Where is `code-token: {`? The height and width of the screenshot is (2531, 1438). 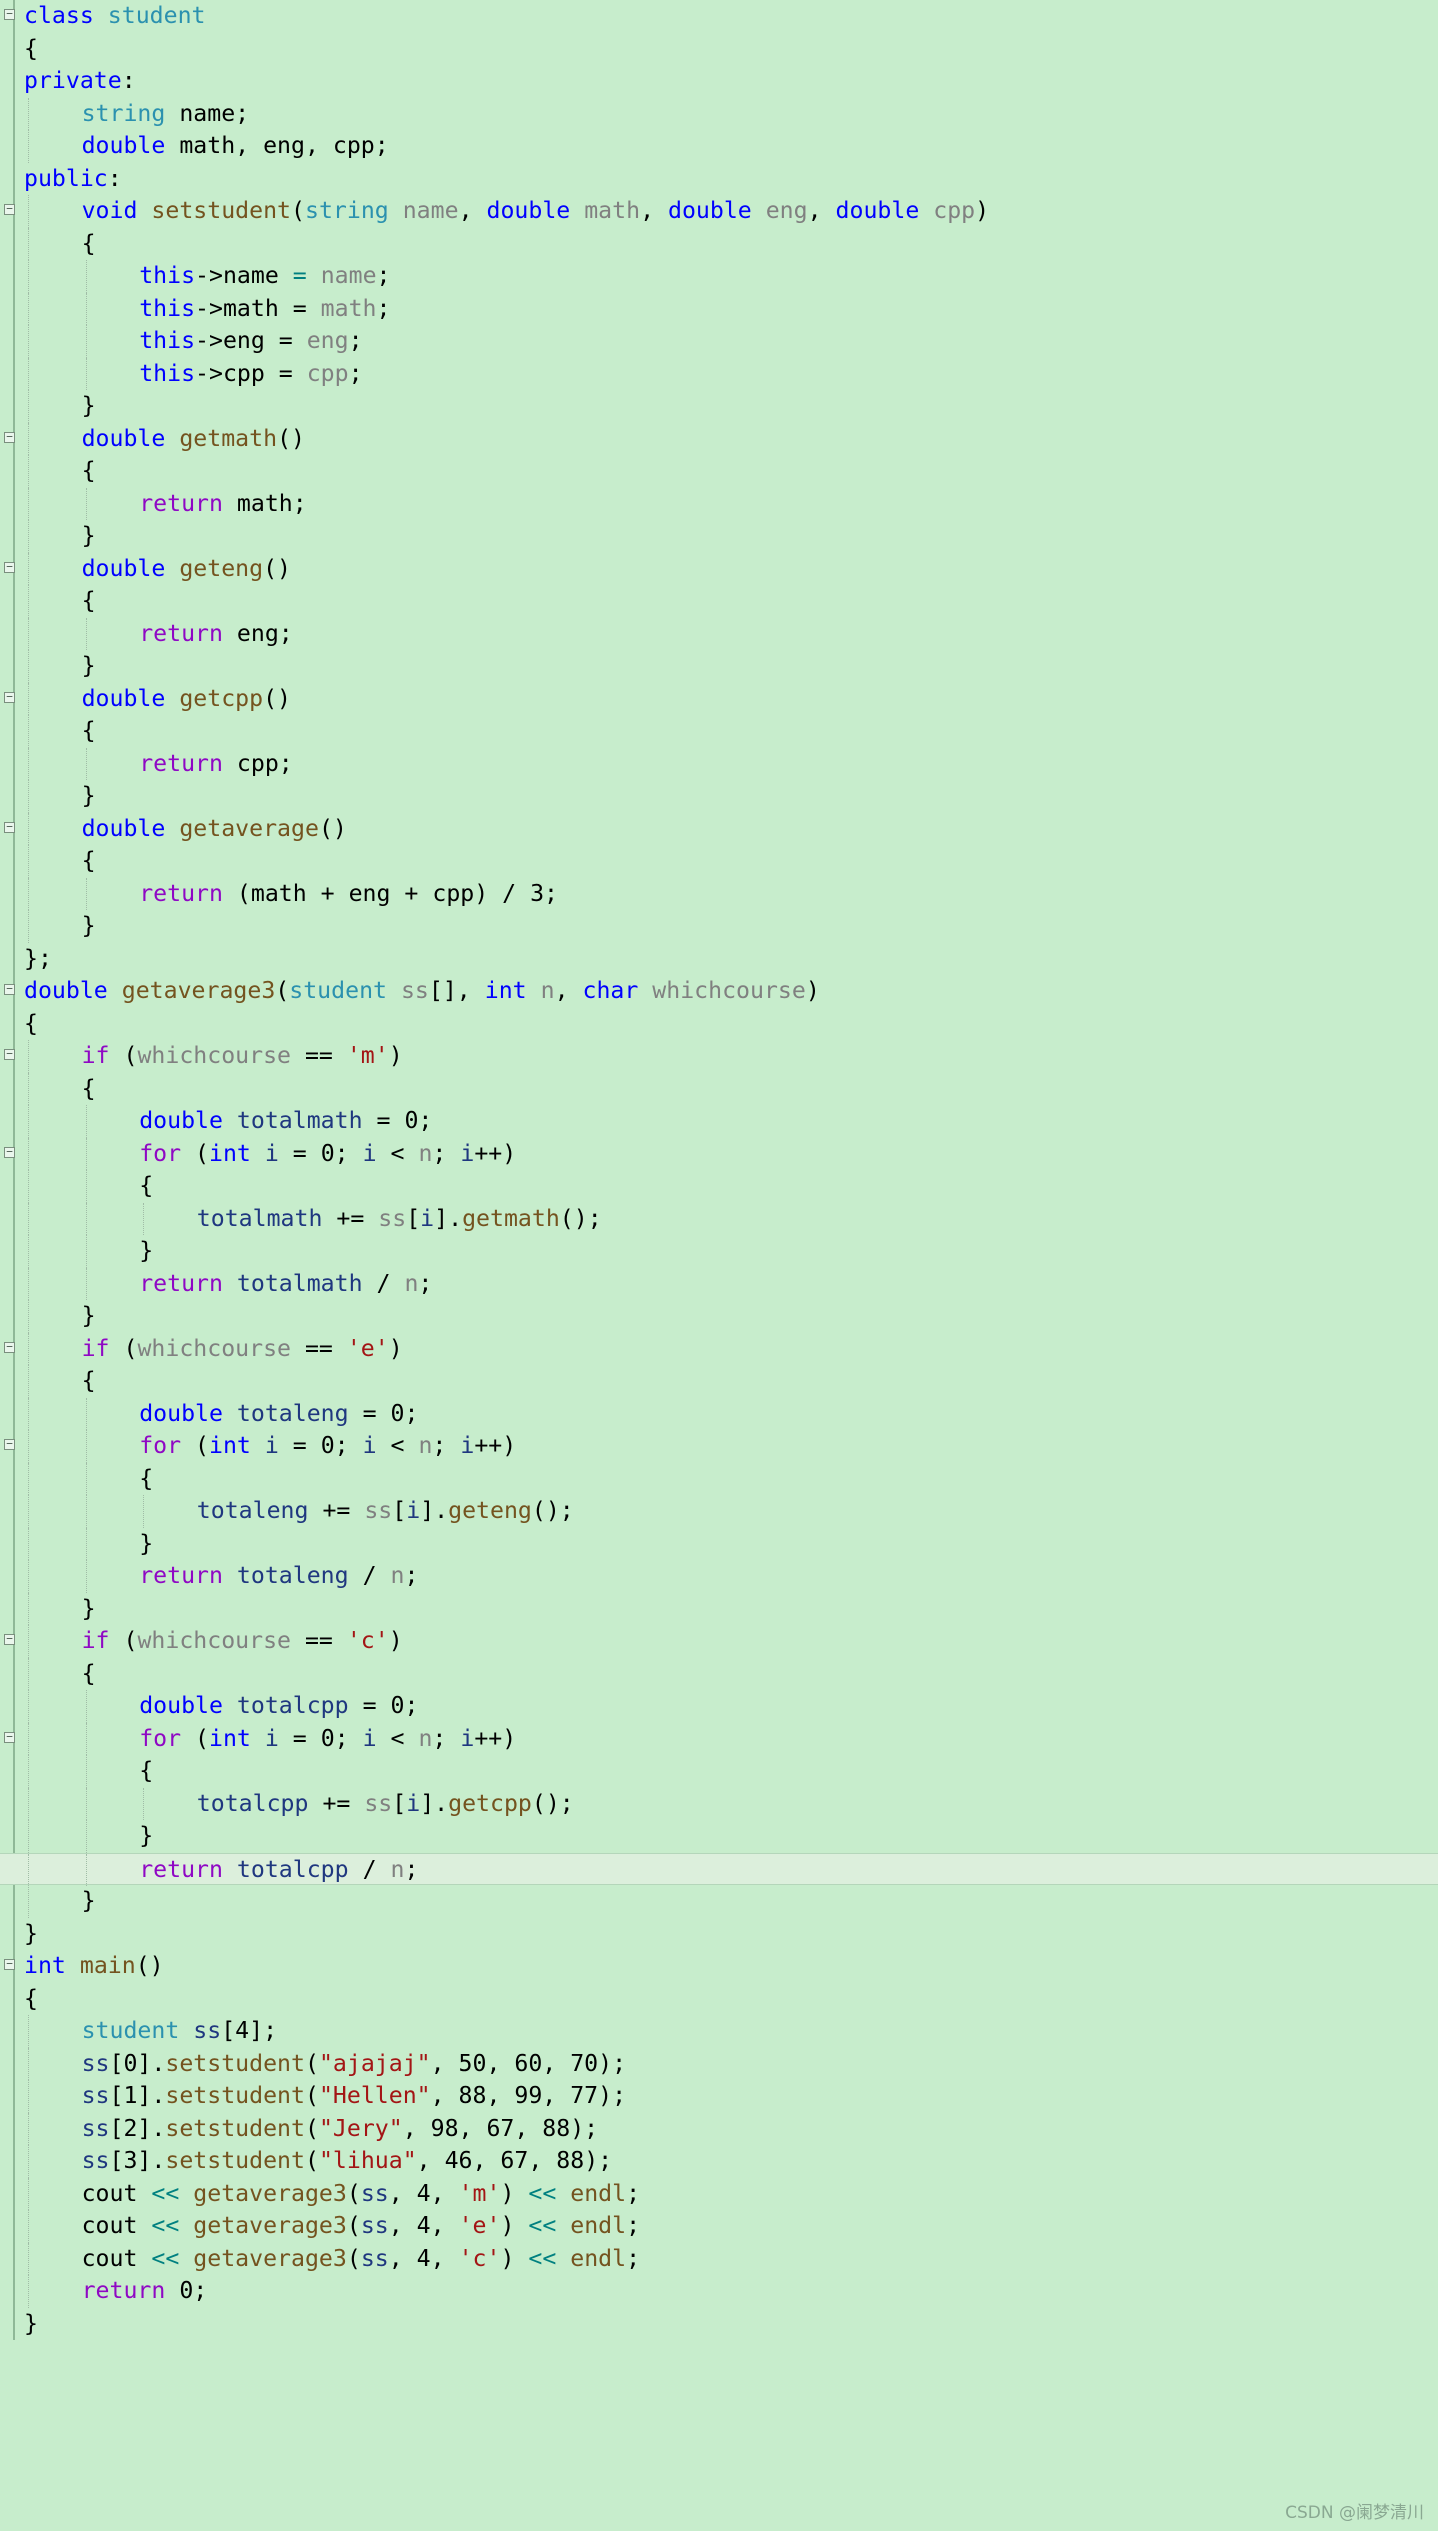
code-token: { is located at coordinates (88, 860).